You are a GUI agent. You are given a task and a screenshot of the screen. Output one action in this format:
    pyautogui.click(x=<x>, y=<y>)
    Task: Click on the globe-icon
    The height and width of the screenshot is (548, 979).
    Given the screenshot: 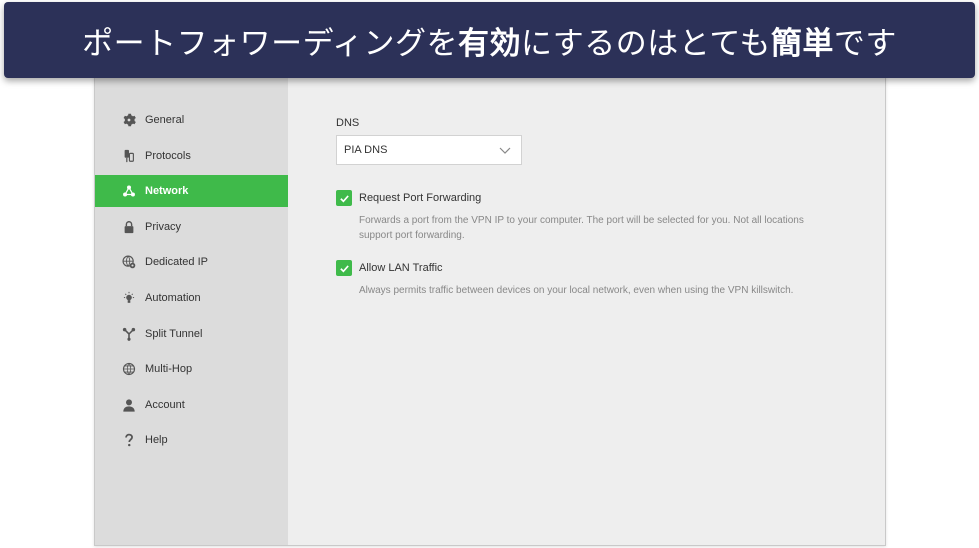 What is the action you would take?
    pyautogui.click(x=129, y=369)
    